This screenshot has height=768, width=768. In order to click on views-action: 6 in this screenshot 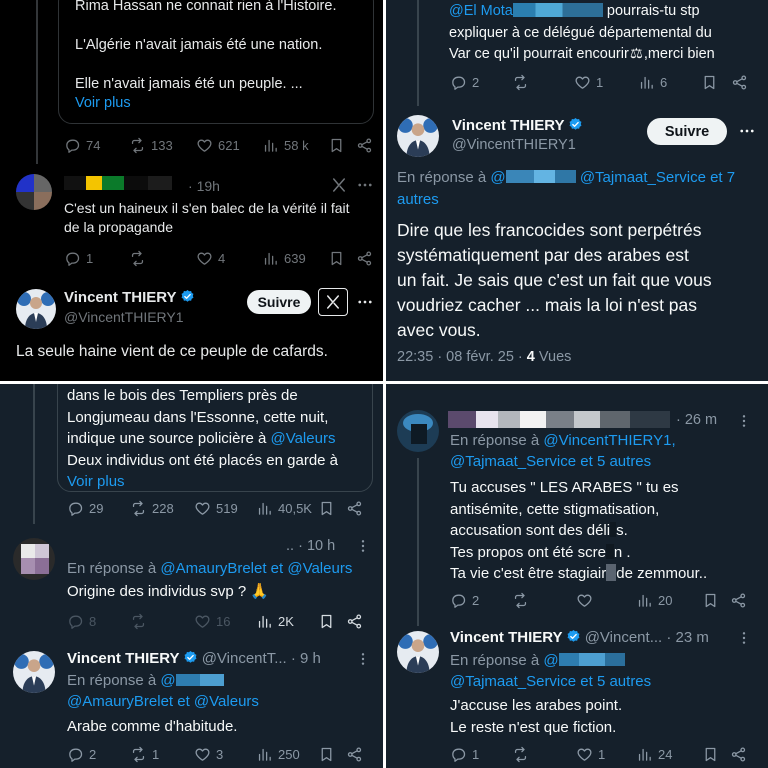, I will do `click(652, 82)`.